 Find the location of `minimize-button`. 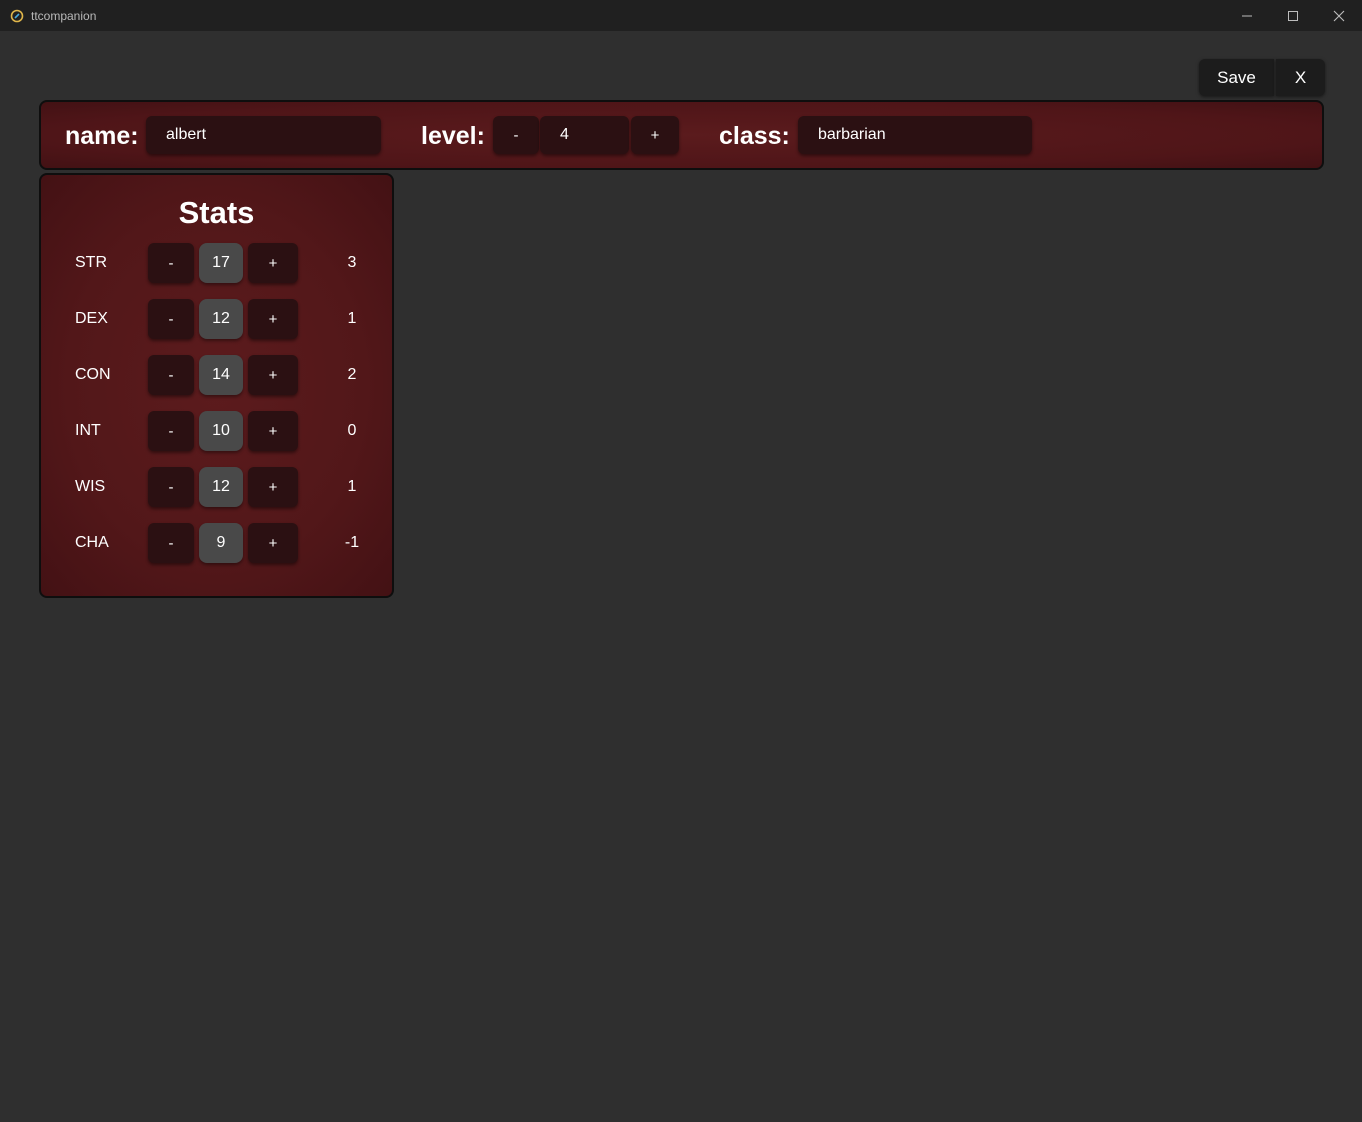

minimize-button is located at coordinates (1247, 15).